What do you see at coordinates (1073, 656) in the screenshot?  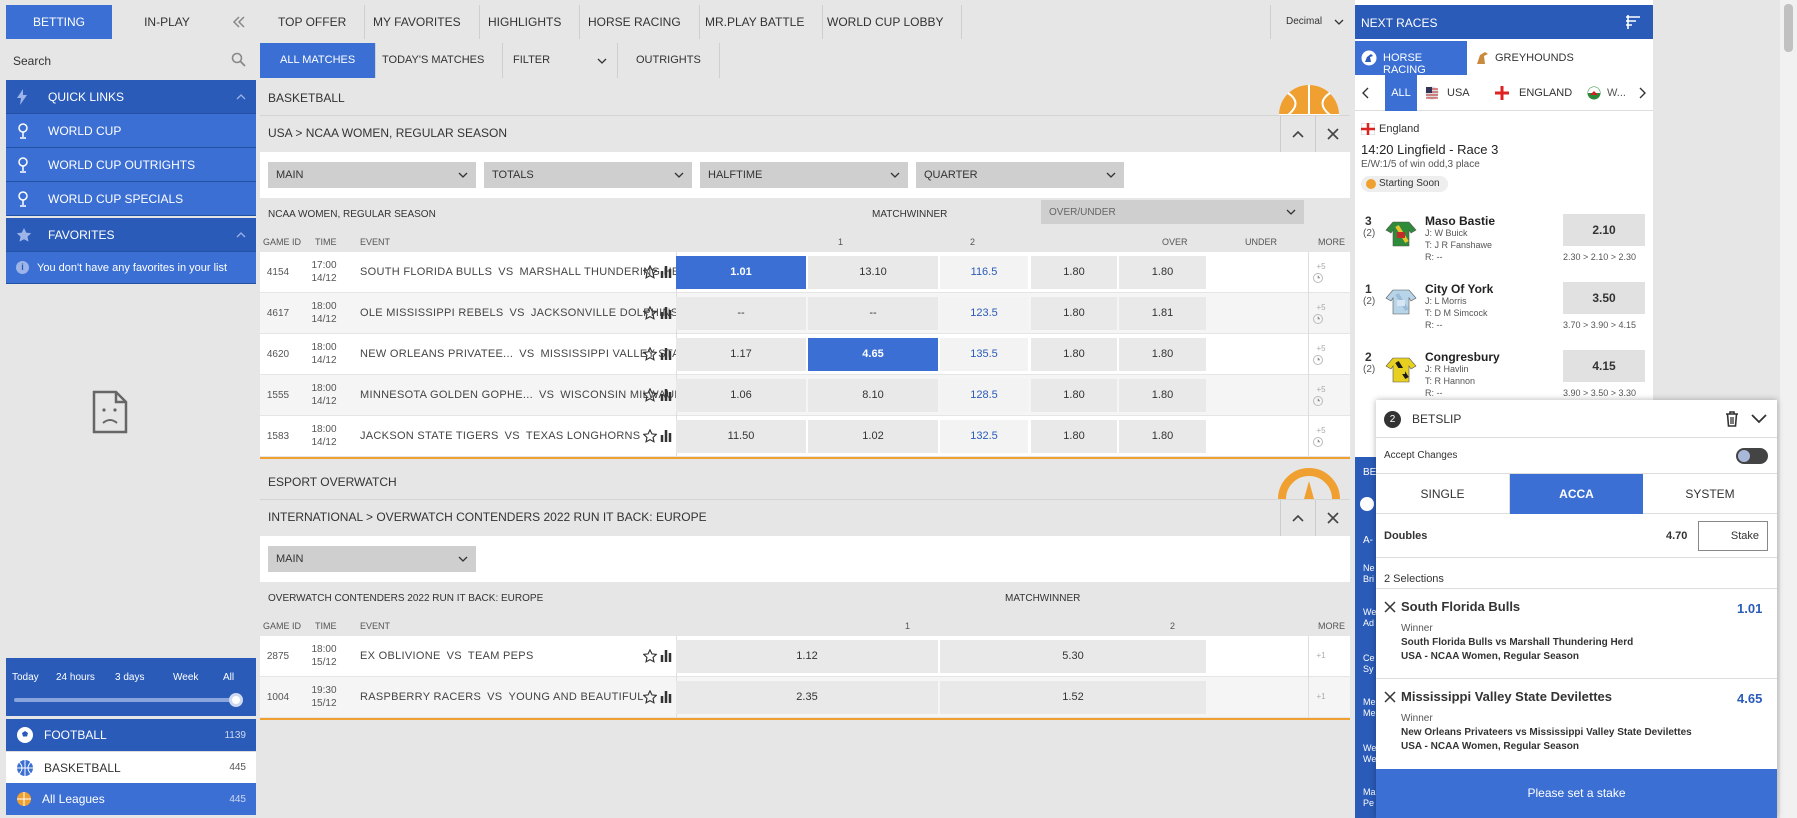 I see `odds-away: 5.30` at bounding box center [1073, 656].